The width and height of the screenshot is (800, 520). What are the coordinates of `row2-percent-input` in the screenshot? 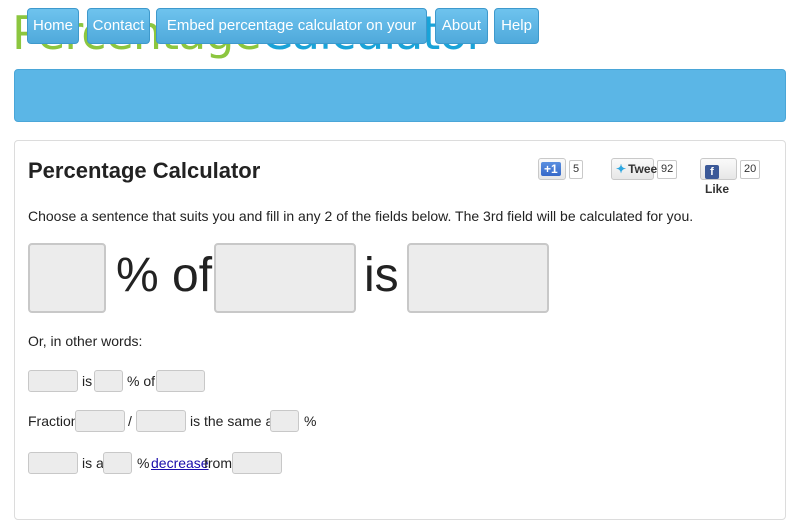 It's located at (284, 421).